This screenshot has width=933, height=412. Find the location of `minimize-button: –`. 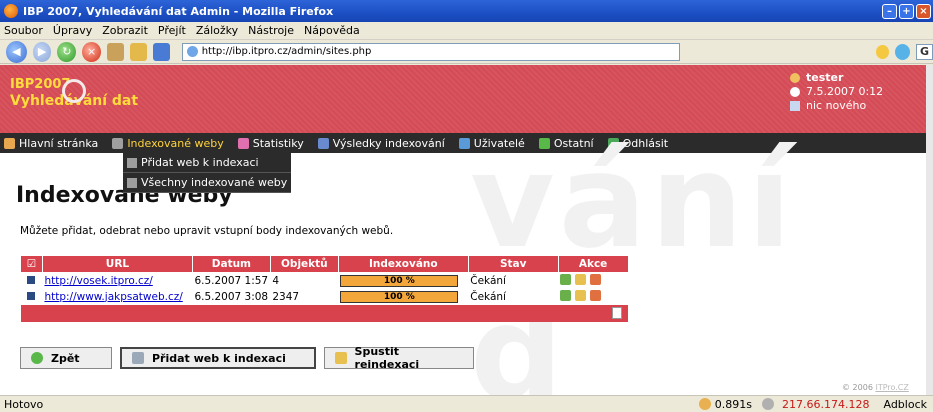

minimize-button: – is located at coordinates (889, 11).